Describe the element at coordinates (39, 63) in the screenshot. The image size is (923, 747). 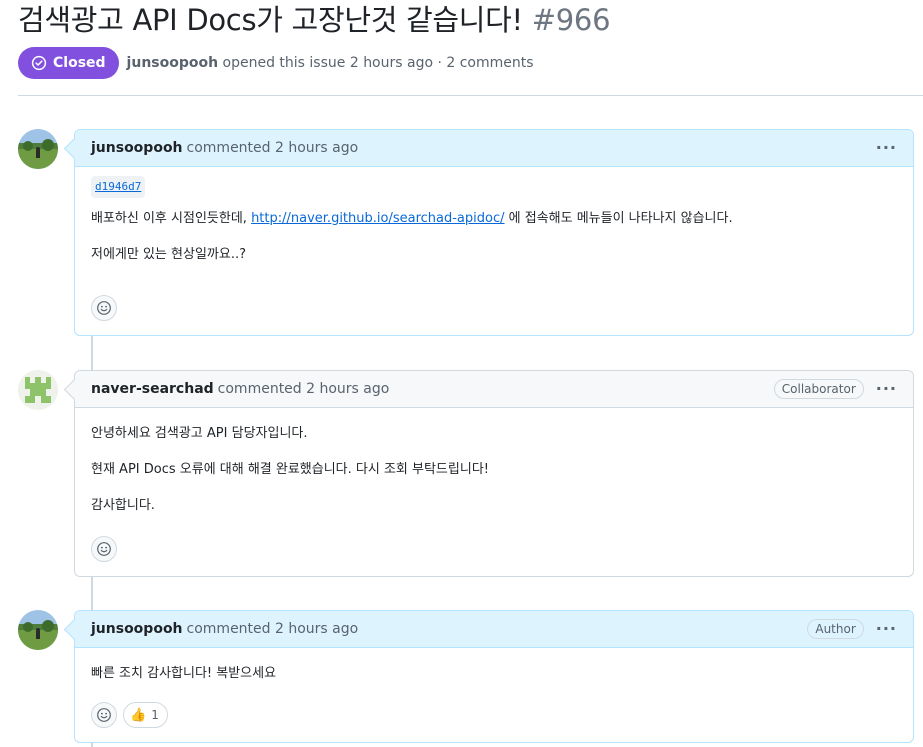
I see `check-circle-icon` at that location.